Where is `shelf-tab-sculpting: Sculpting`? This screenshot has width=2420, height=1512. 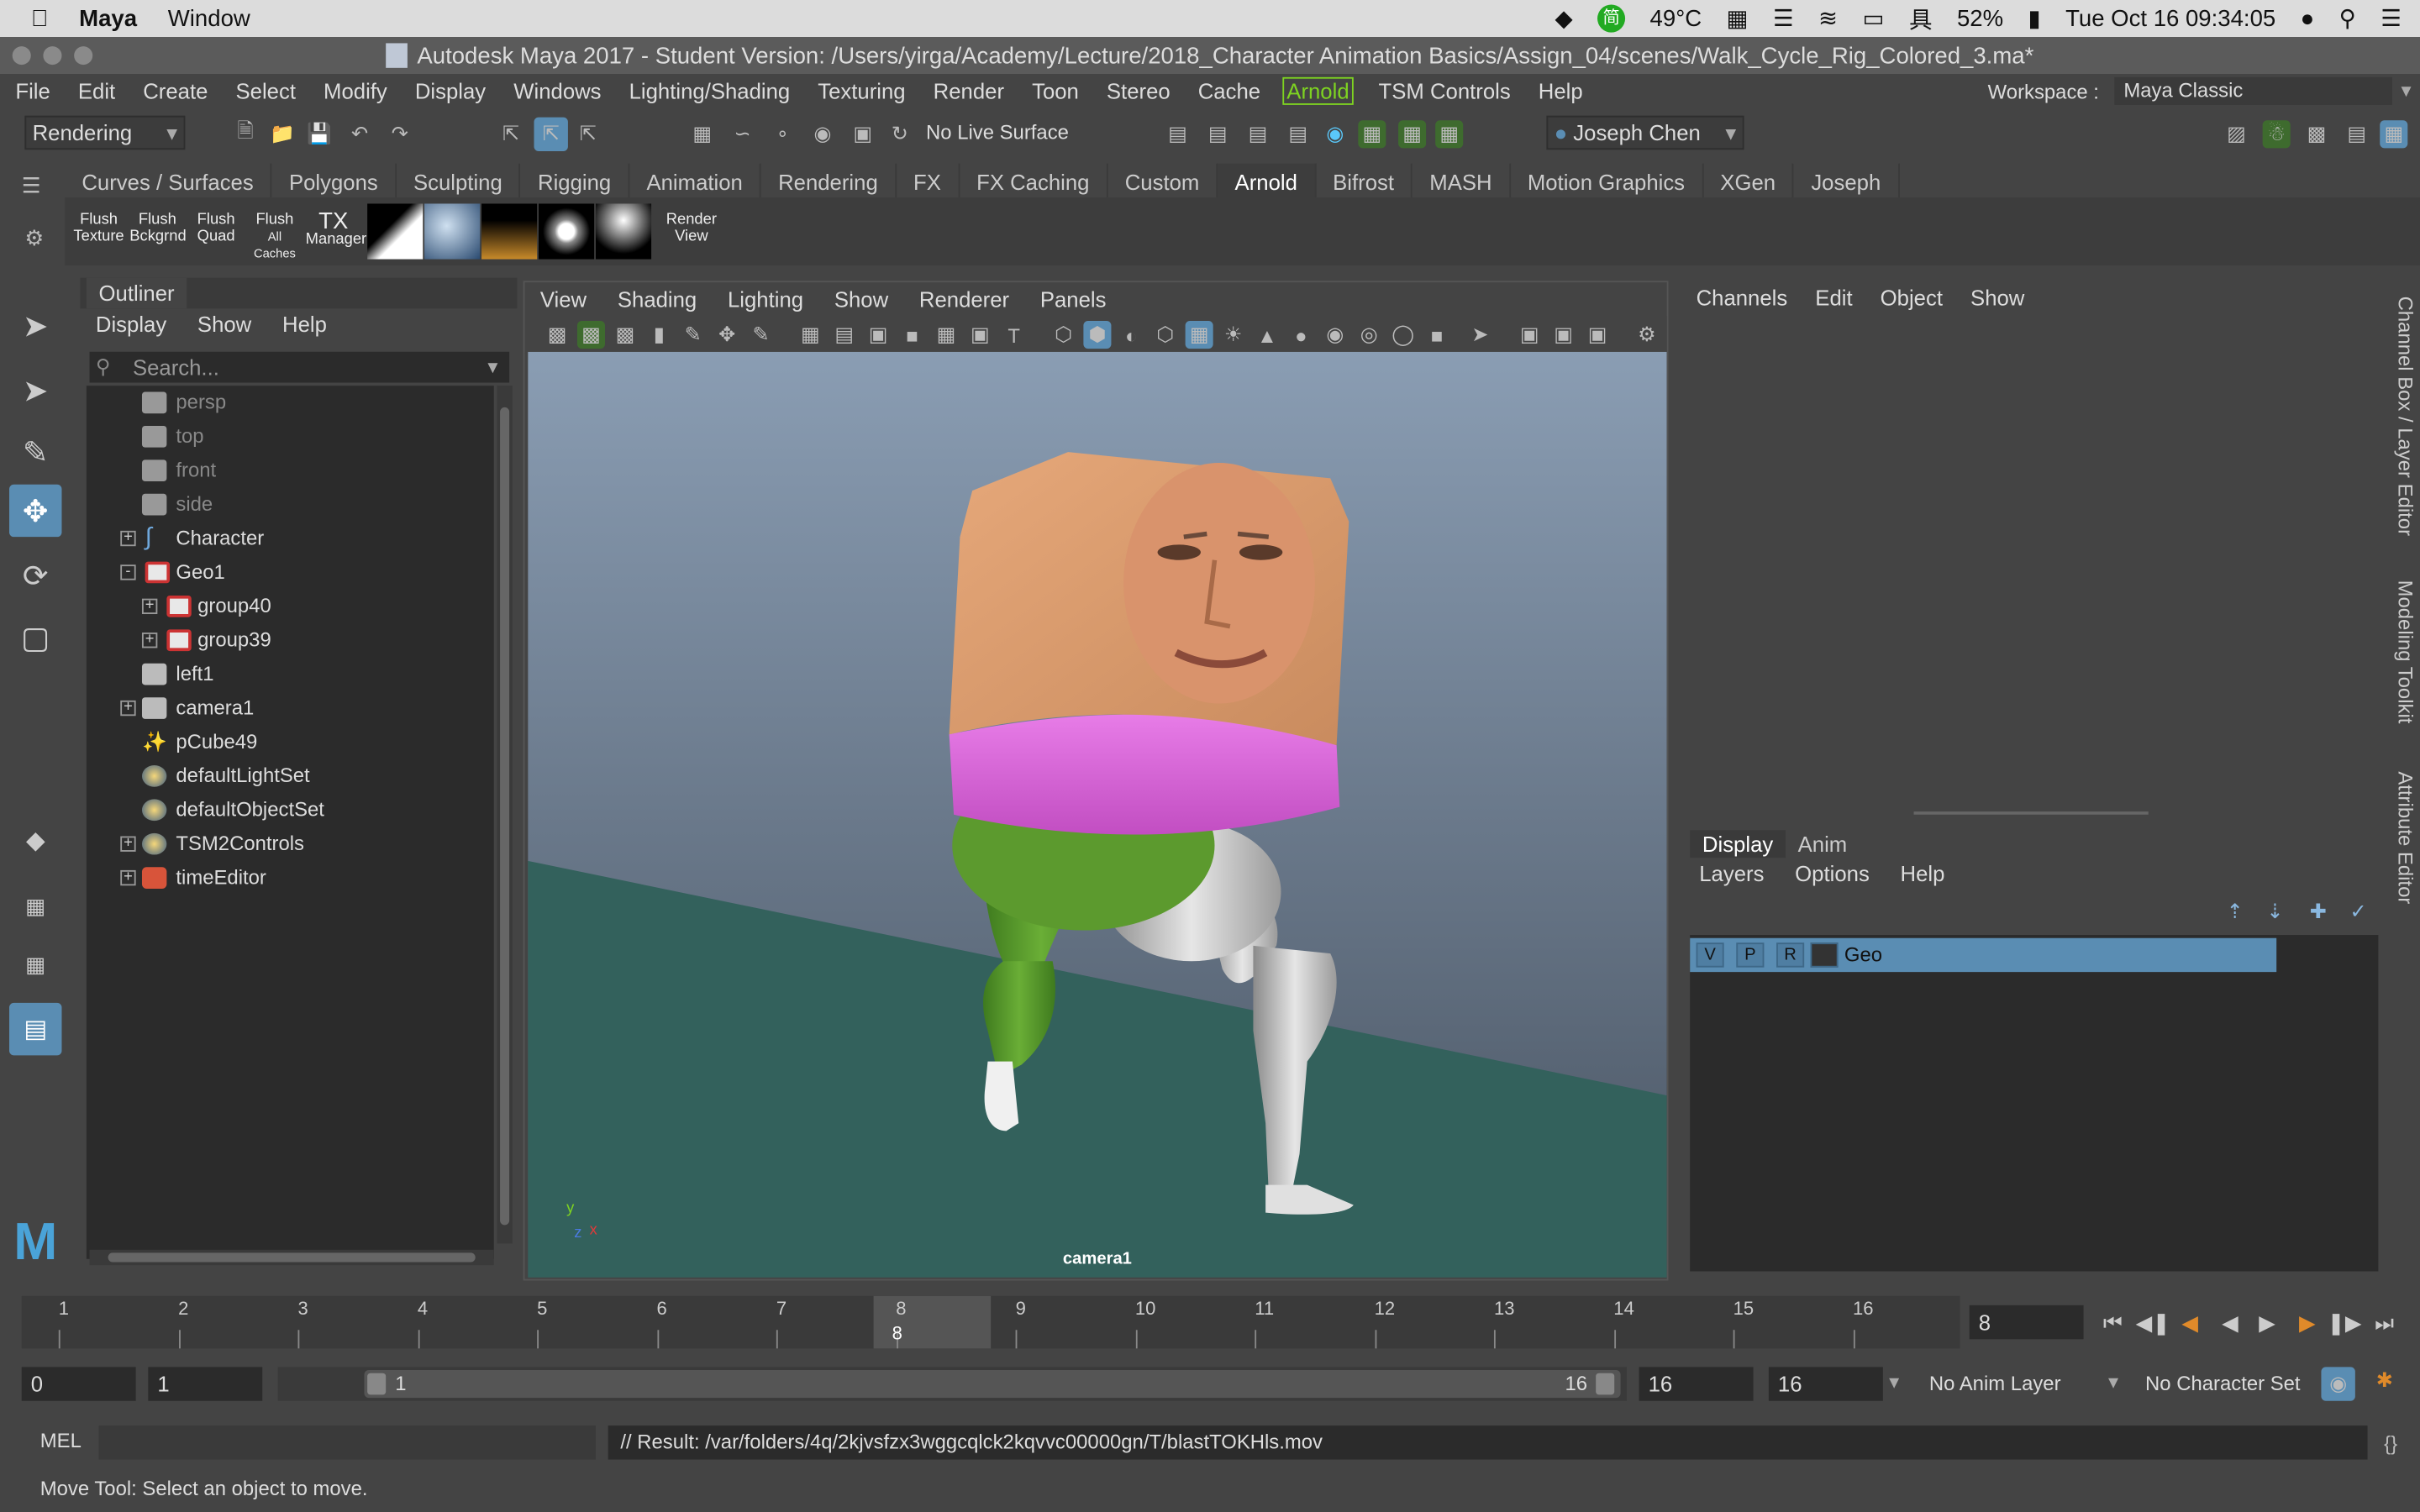 shelf-tab-sculpting: Sculpting is located at coordinates (459, 180).